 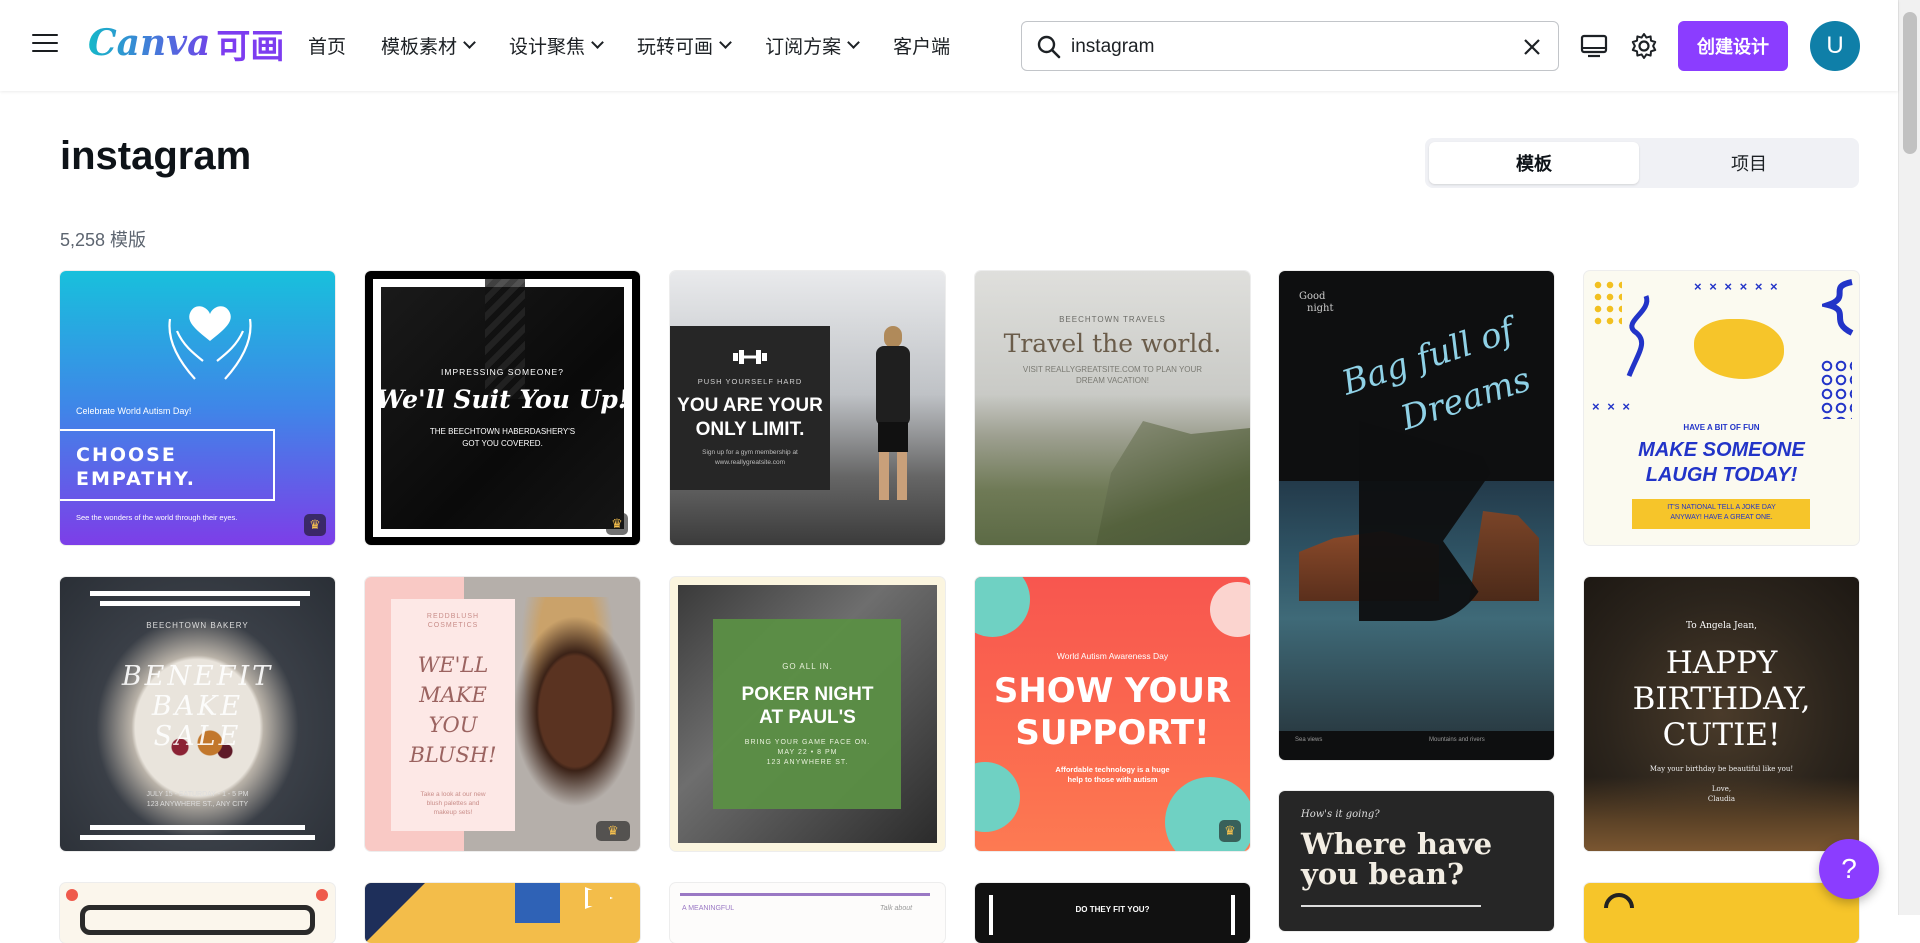 I want to click on template-card: How's it going? Where have you bean?, so click(x=1416, y=861).